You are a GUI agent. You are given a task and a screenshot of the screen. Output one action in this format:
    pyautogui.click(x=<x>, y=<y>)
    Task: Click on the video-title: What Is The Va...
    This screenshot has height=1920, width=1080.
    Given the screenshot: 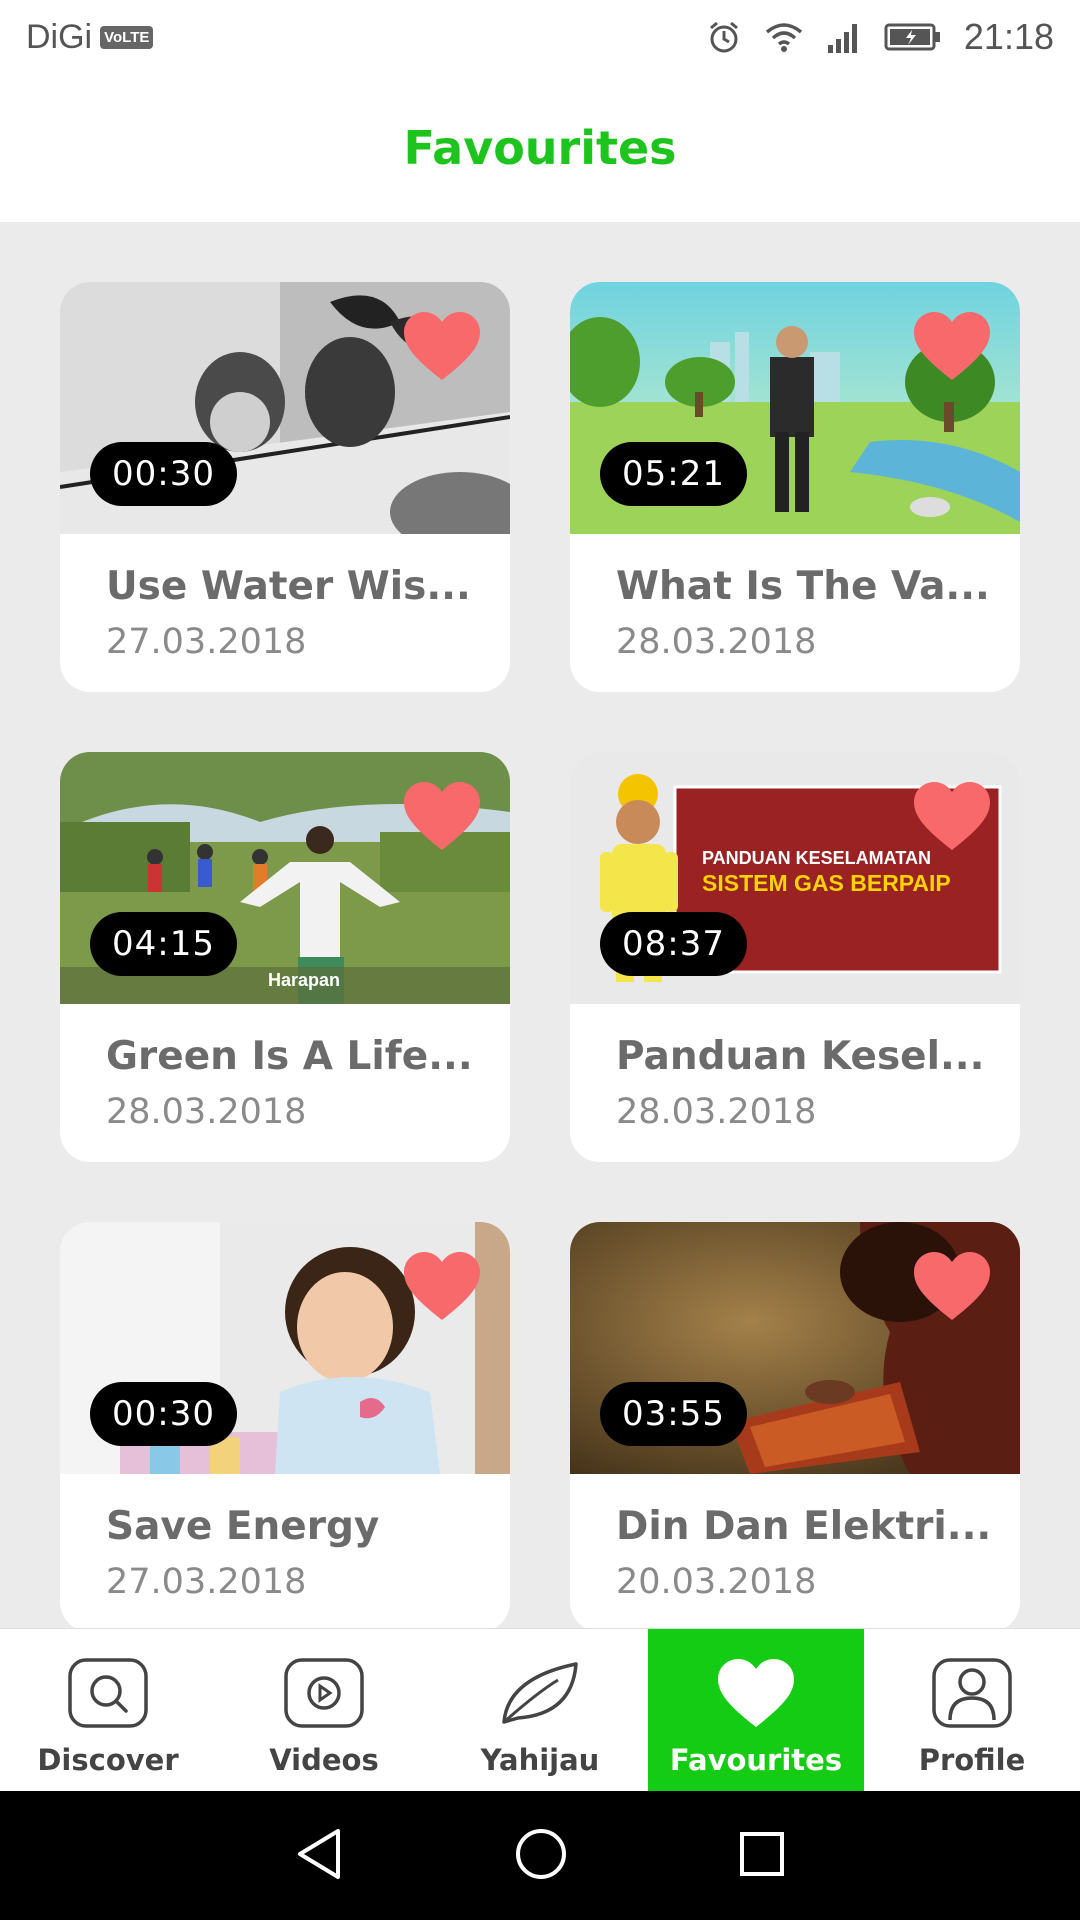 What is the action you would take?
    pyautogui.click(x=803, y=586)
    